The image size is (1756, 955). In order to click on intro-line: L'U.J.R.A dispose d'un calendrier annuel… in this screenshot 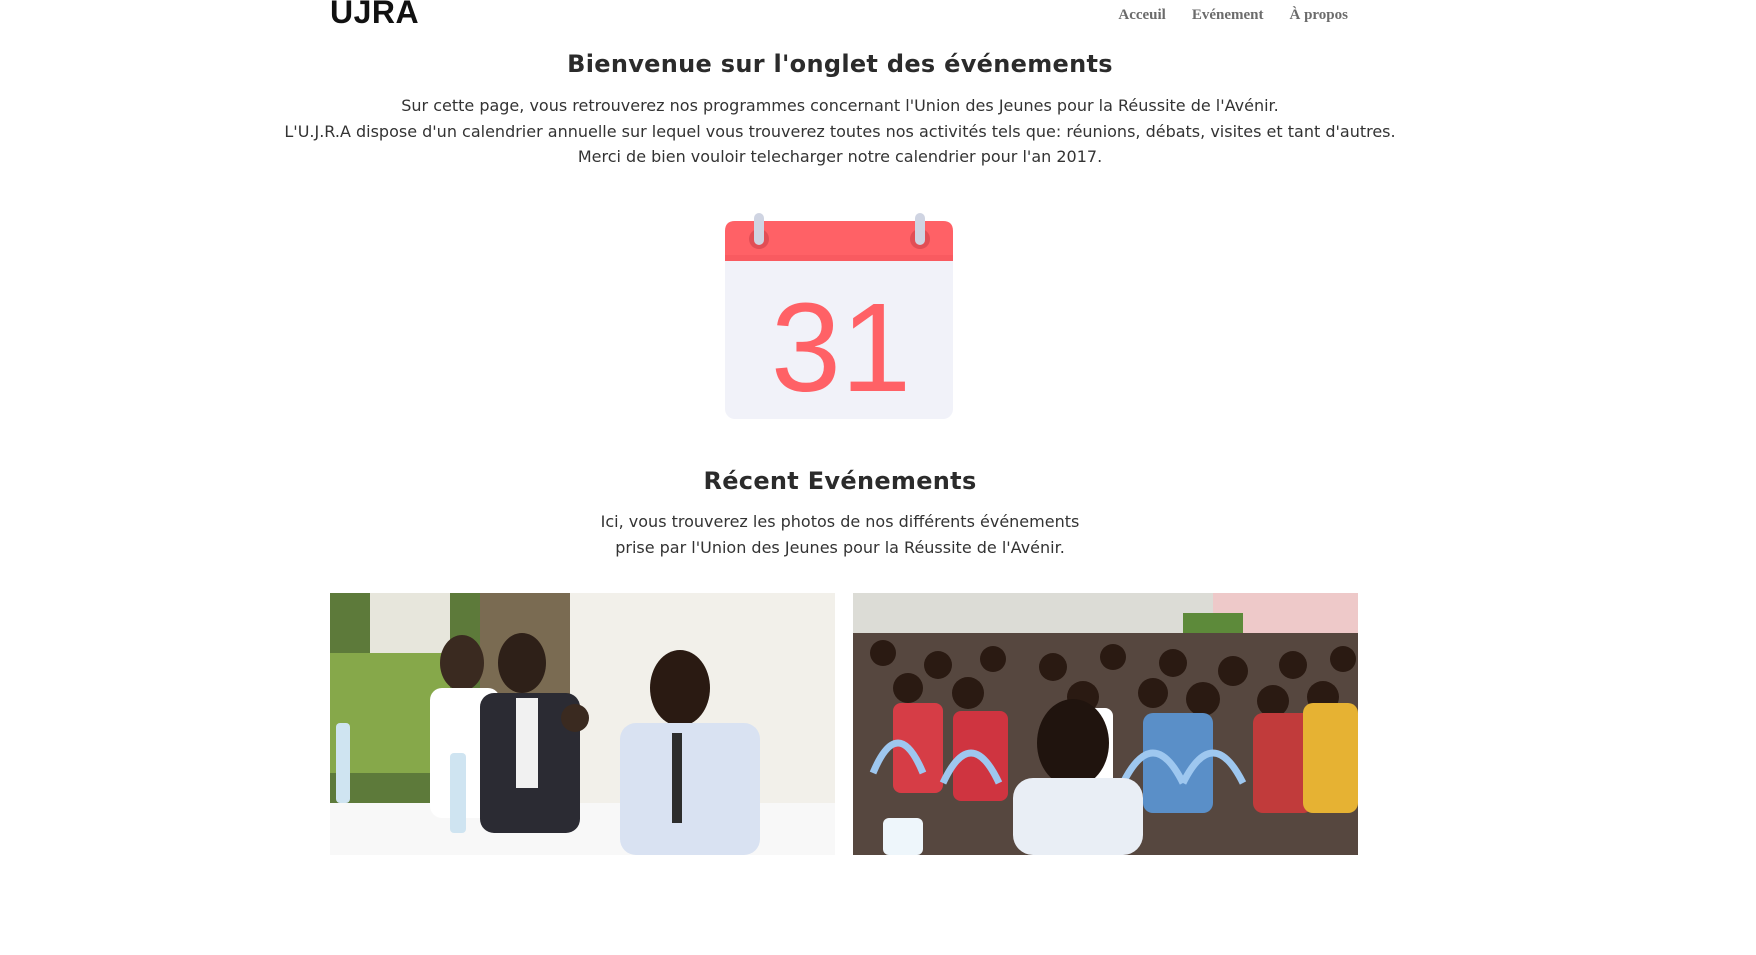, I will do `click(840, 131)`.